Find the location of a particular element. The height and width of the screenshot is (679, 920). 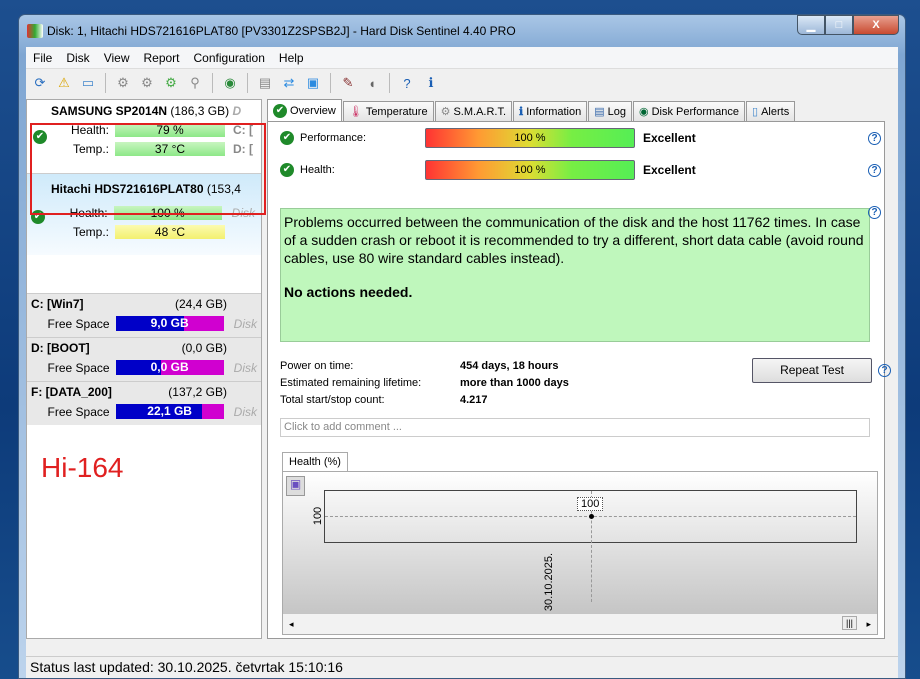

tab-alerts: ▯ Alerts is located at coordinates (771, 111).